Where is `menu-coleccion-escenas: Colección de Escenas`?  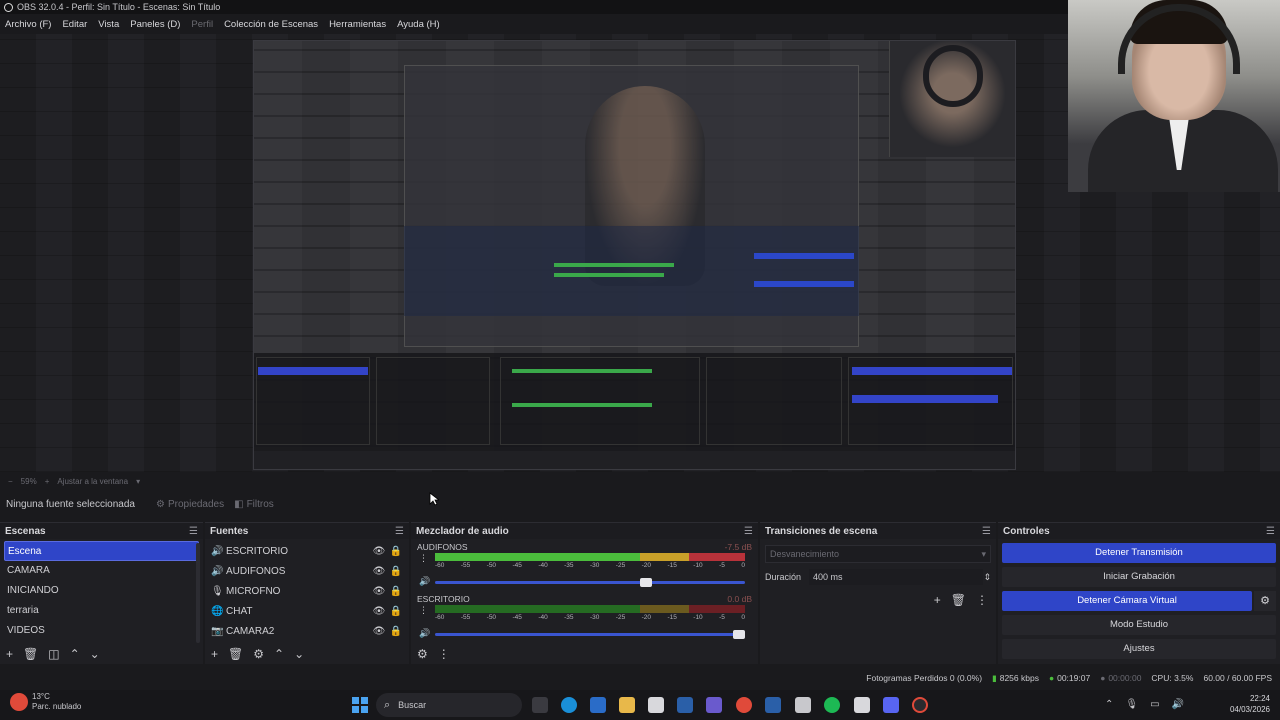 menu-coleccion-escenas: Colección de Escenas is located at coordinates (271, 24).